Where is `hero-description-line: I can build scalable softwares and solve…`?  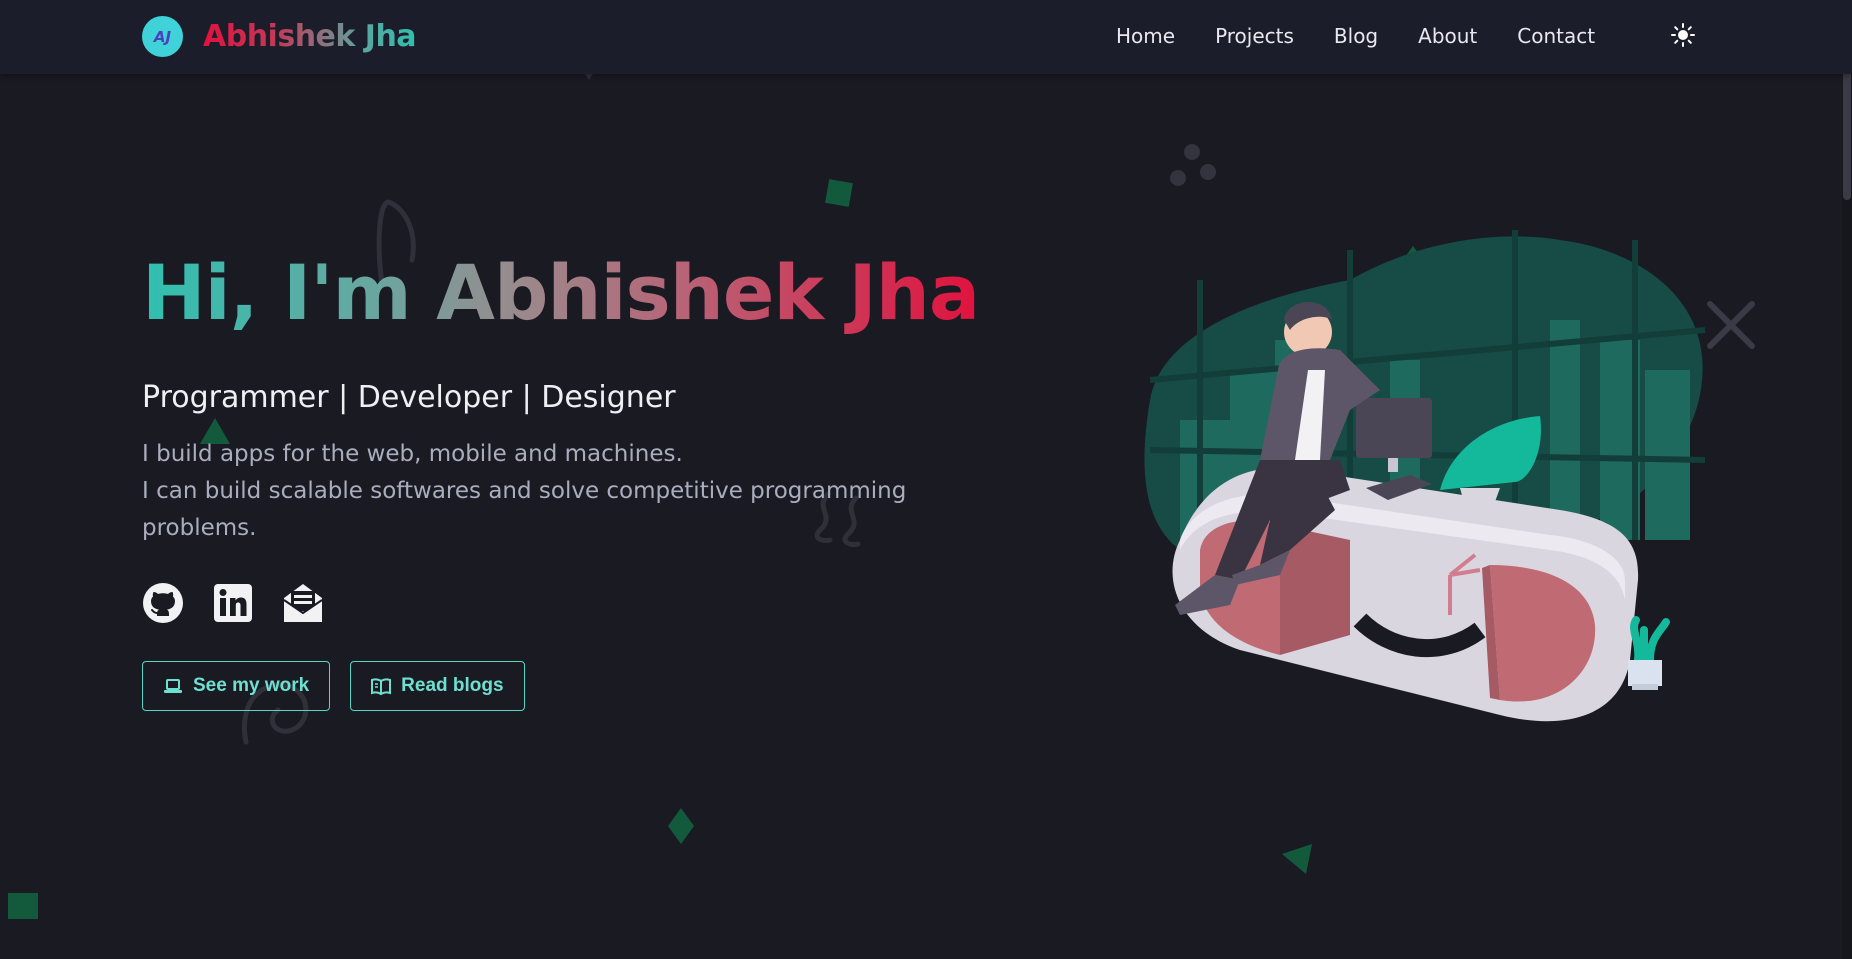
hero-description-line: I can build scalable softwares and solve… is located at coordinates (524, 509).